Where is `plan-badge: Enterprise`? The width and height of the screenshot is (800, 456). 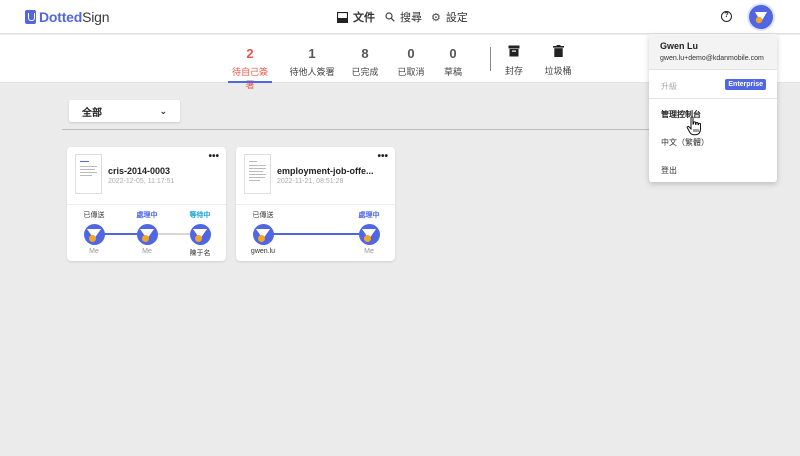 plan-badge: Enterprise is located at coordinates (745, 84).